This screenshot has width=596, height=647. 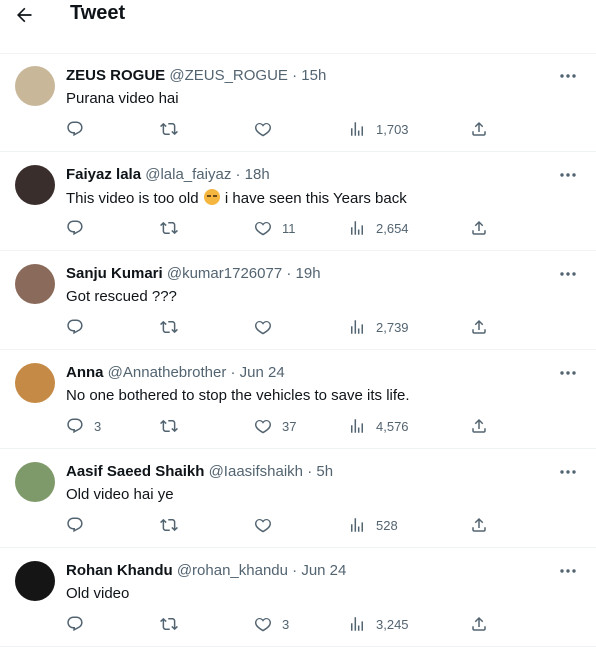 I want to click on timestamp: 19h, so click(x=308, y=273).